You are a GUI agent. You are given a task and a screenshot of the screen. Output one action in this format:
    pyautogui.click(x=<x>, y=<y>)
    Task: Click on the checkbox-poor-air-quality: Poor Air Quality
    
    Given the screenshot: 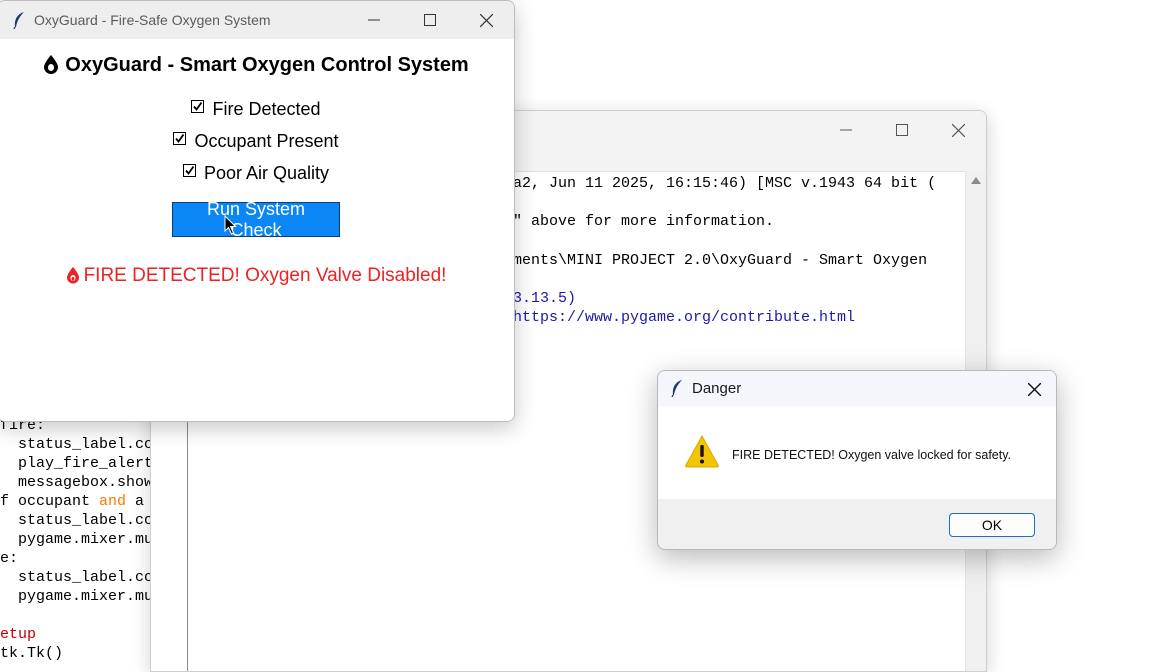 What is the action you would take?
    pyautogui.click(x=257, y=173)
    